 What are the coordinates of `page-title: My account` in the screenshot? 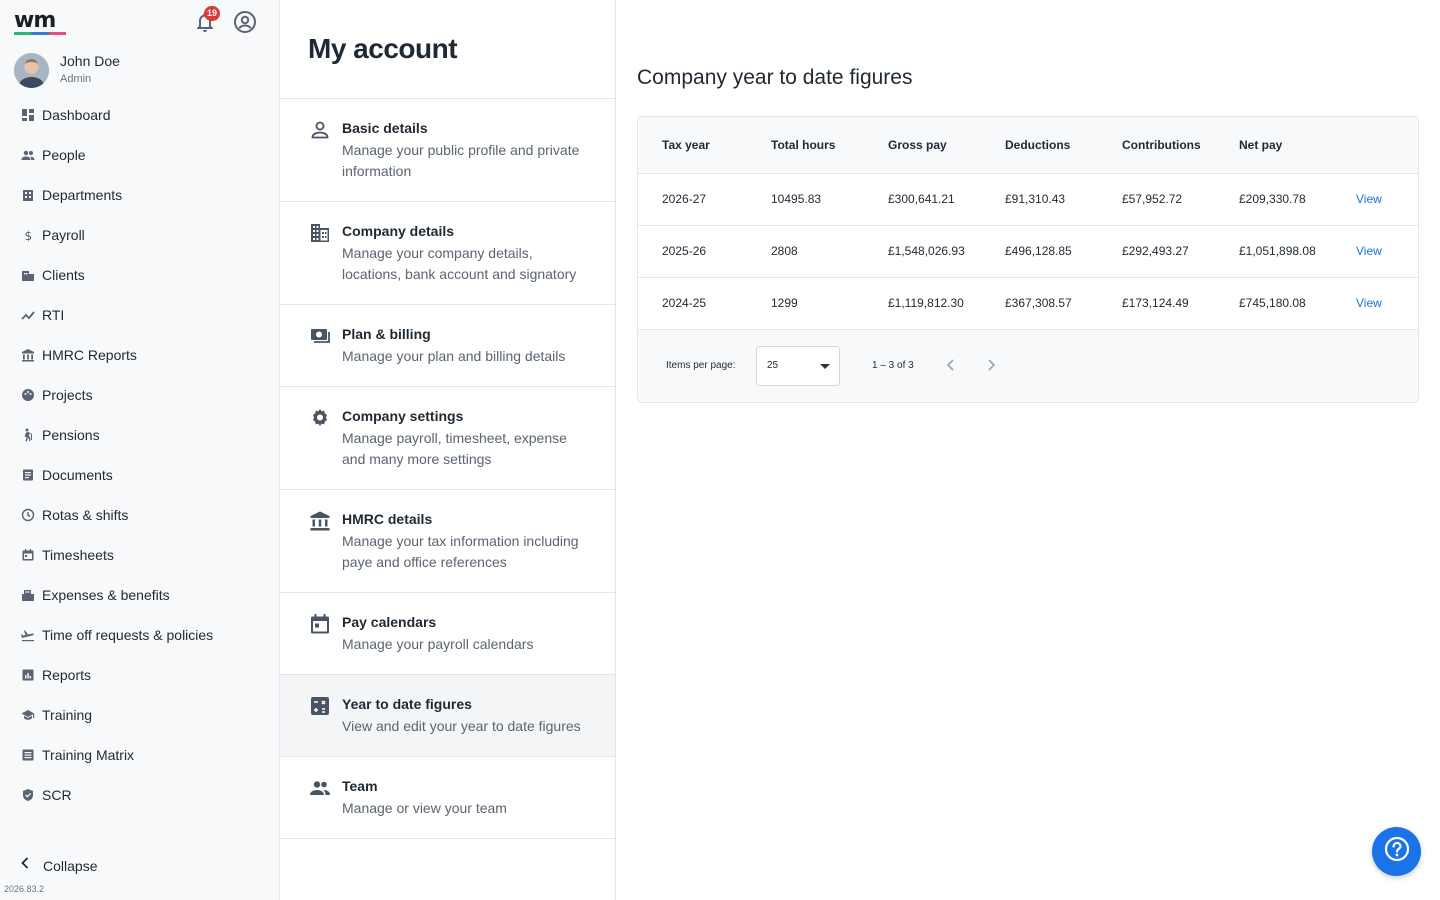 It's located at (383, 48).